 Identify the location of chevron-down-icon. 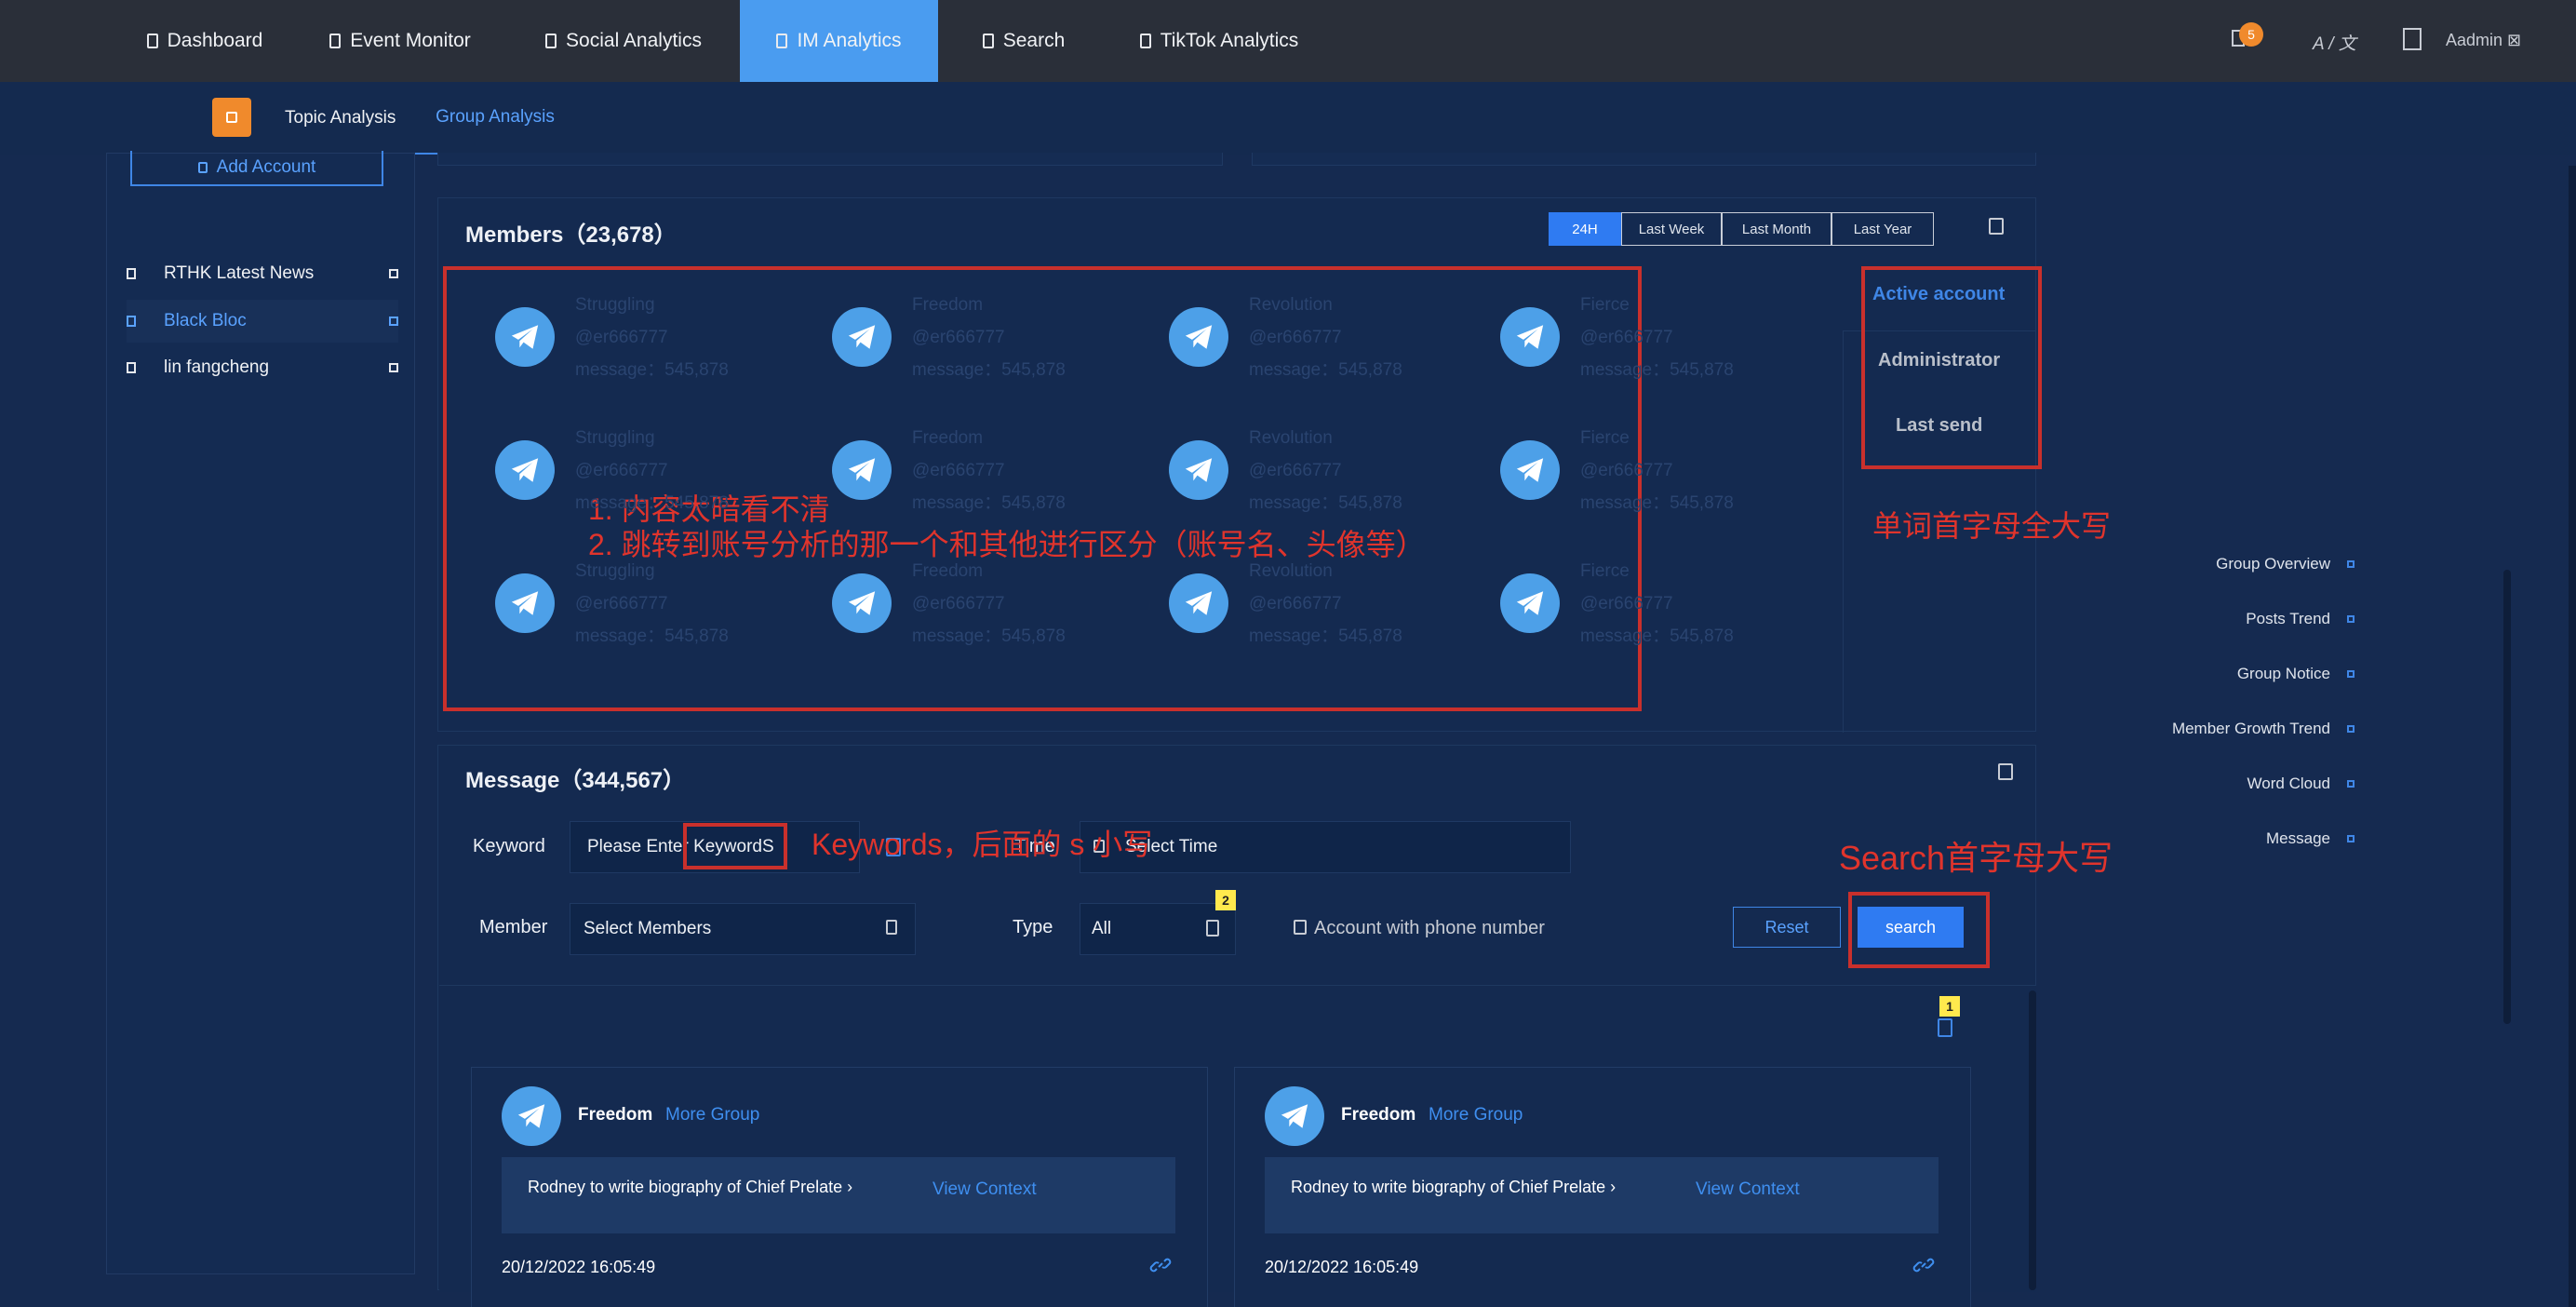
(1212, 928).